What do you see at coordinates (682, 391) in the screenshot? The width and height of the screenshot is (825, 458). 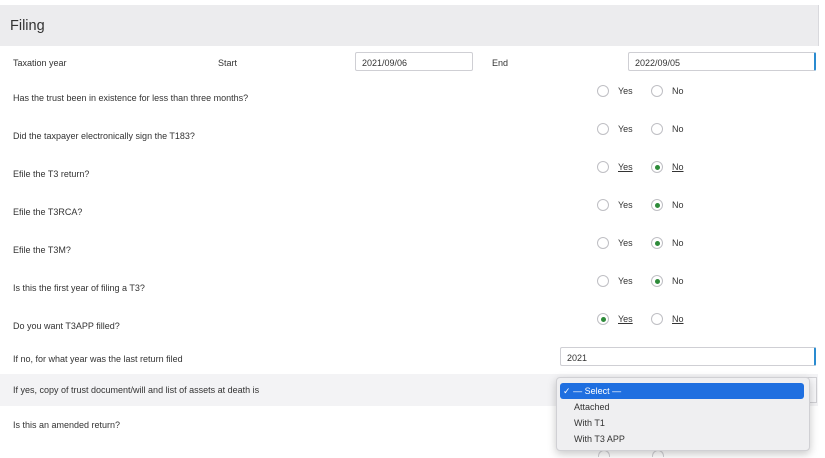 I see `option-select: ✓ — Select —` at bounding box center [682, 391].